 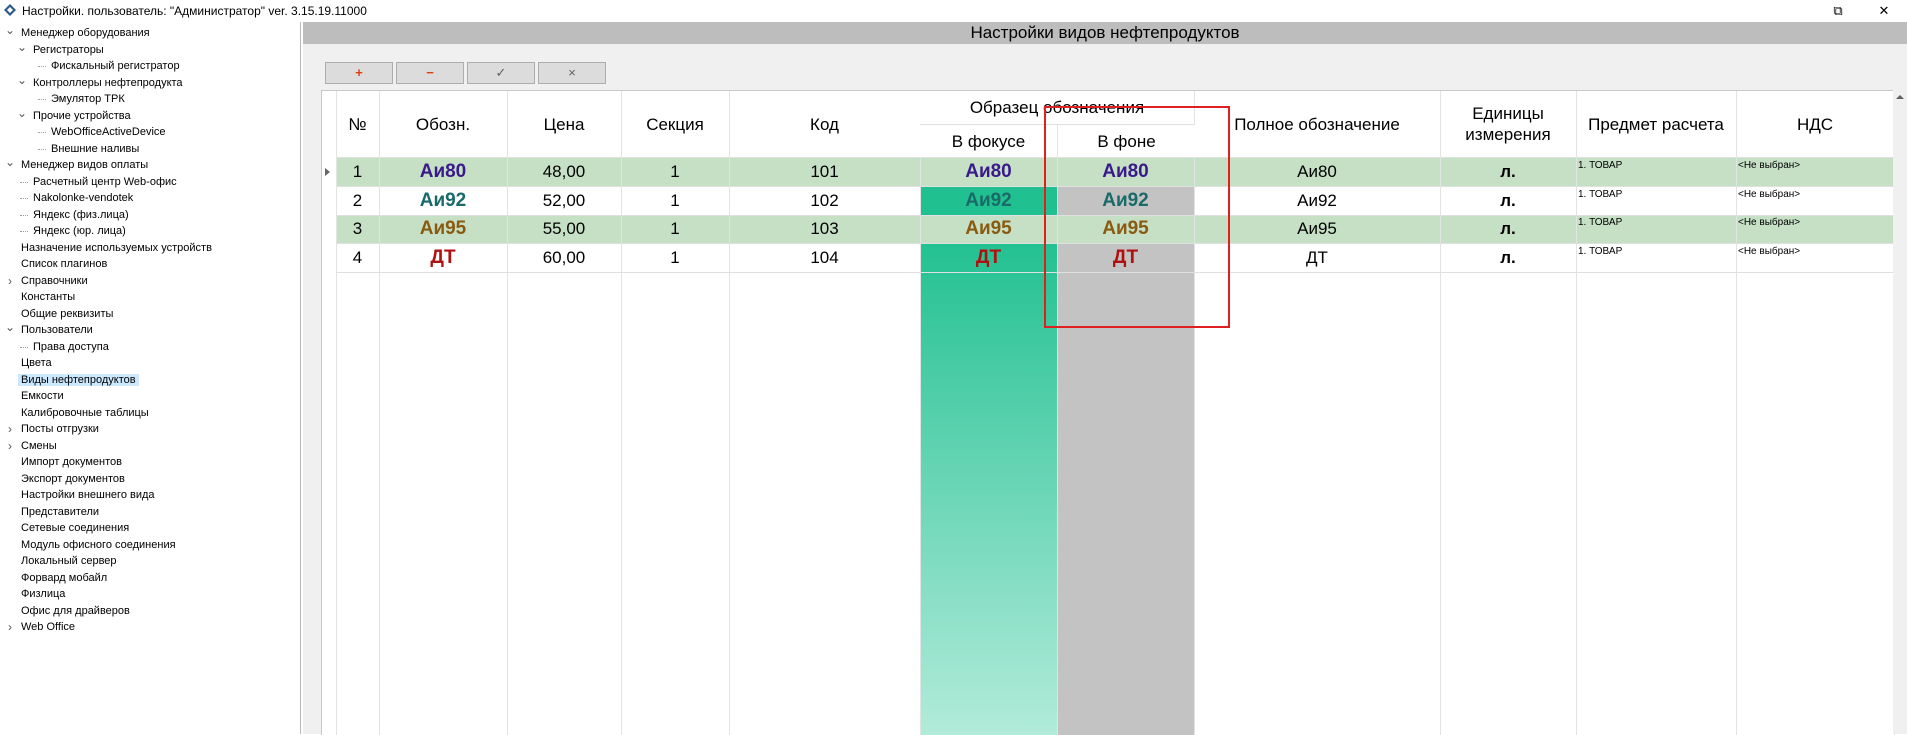 I want to click on cell-price: 55,00, so click(x=564, y=229).